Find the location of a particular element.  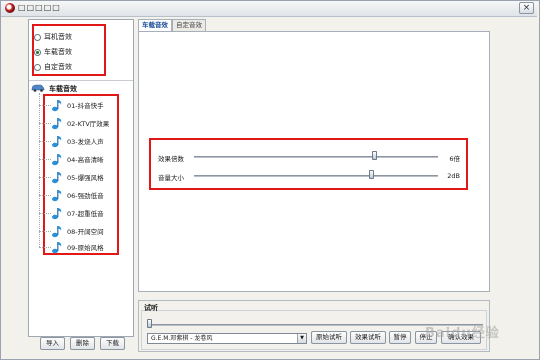

preset-item: 09-原始风格 is located at coordinates (71, 247).